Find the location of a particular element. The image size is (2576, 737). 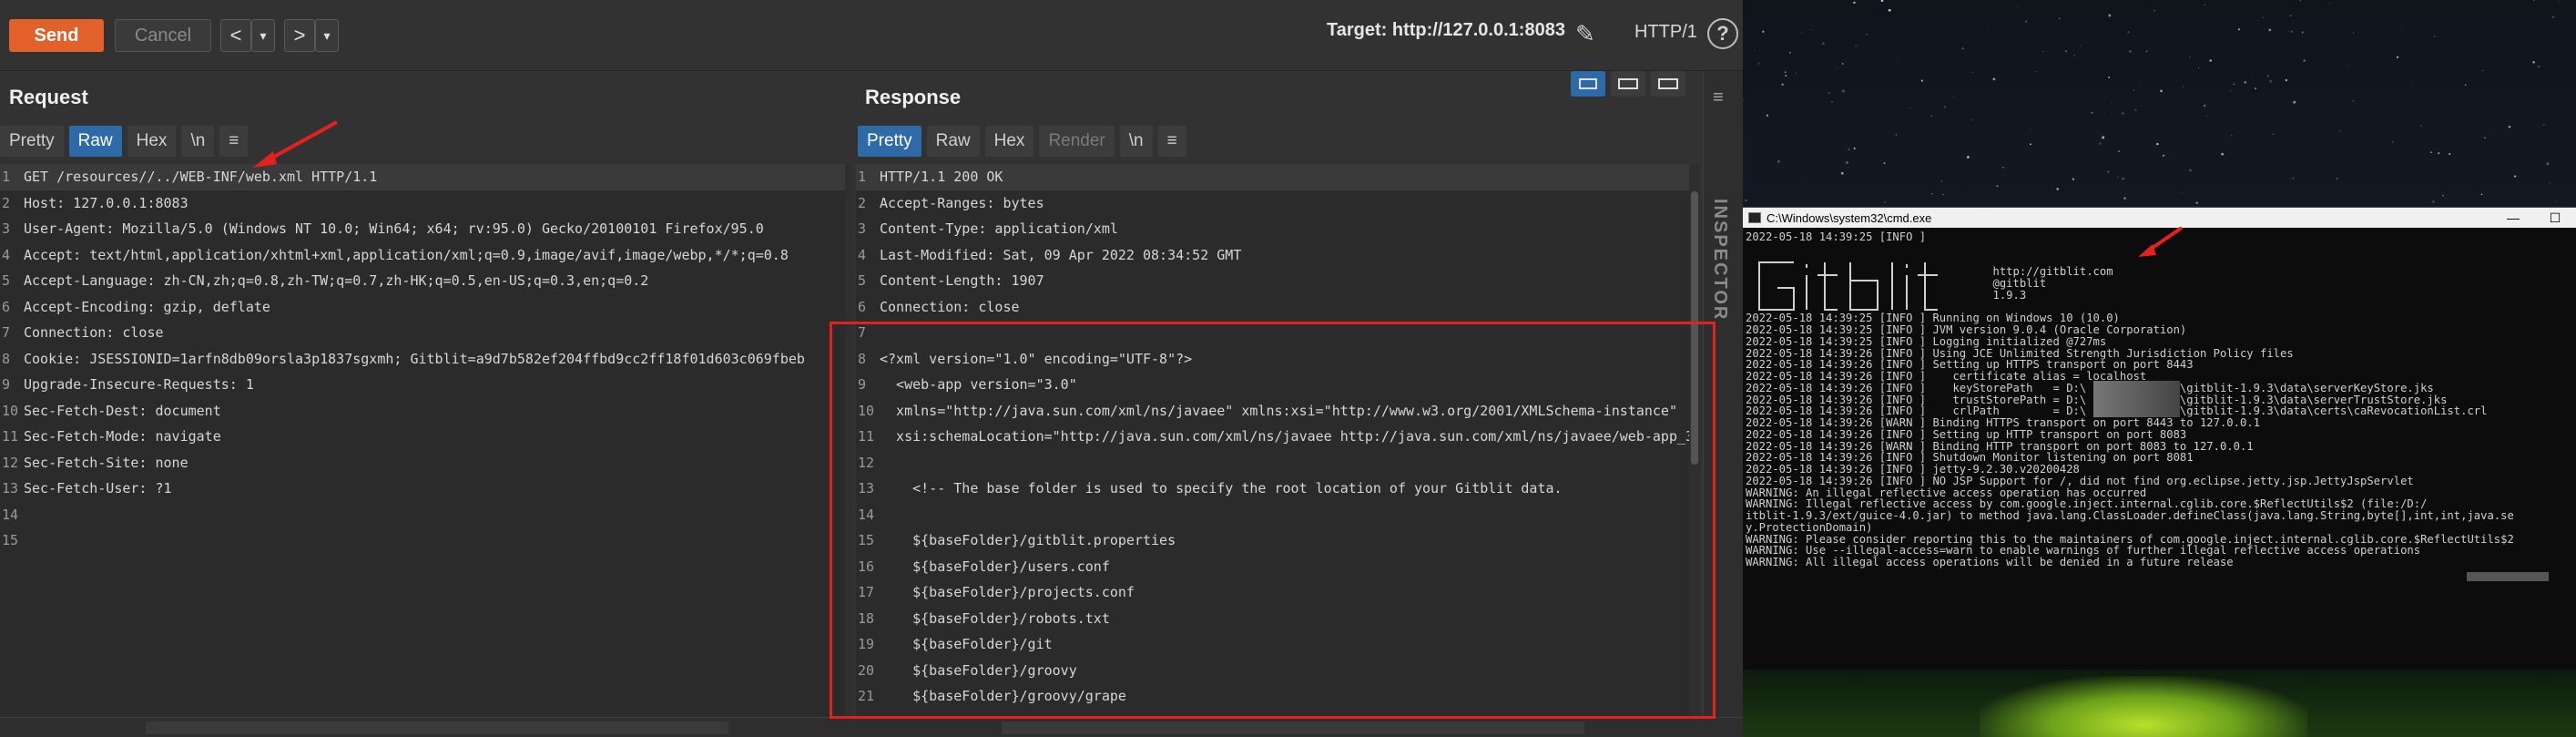

code-line: 20 ${baseFolder}/groovy is located at coordinates (1272, 671).